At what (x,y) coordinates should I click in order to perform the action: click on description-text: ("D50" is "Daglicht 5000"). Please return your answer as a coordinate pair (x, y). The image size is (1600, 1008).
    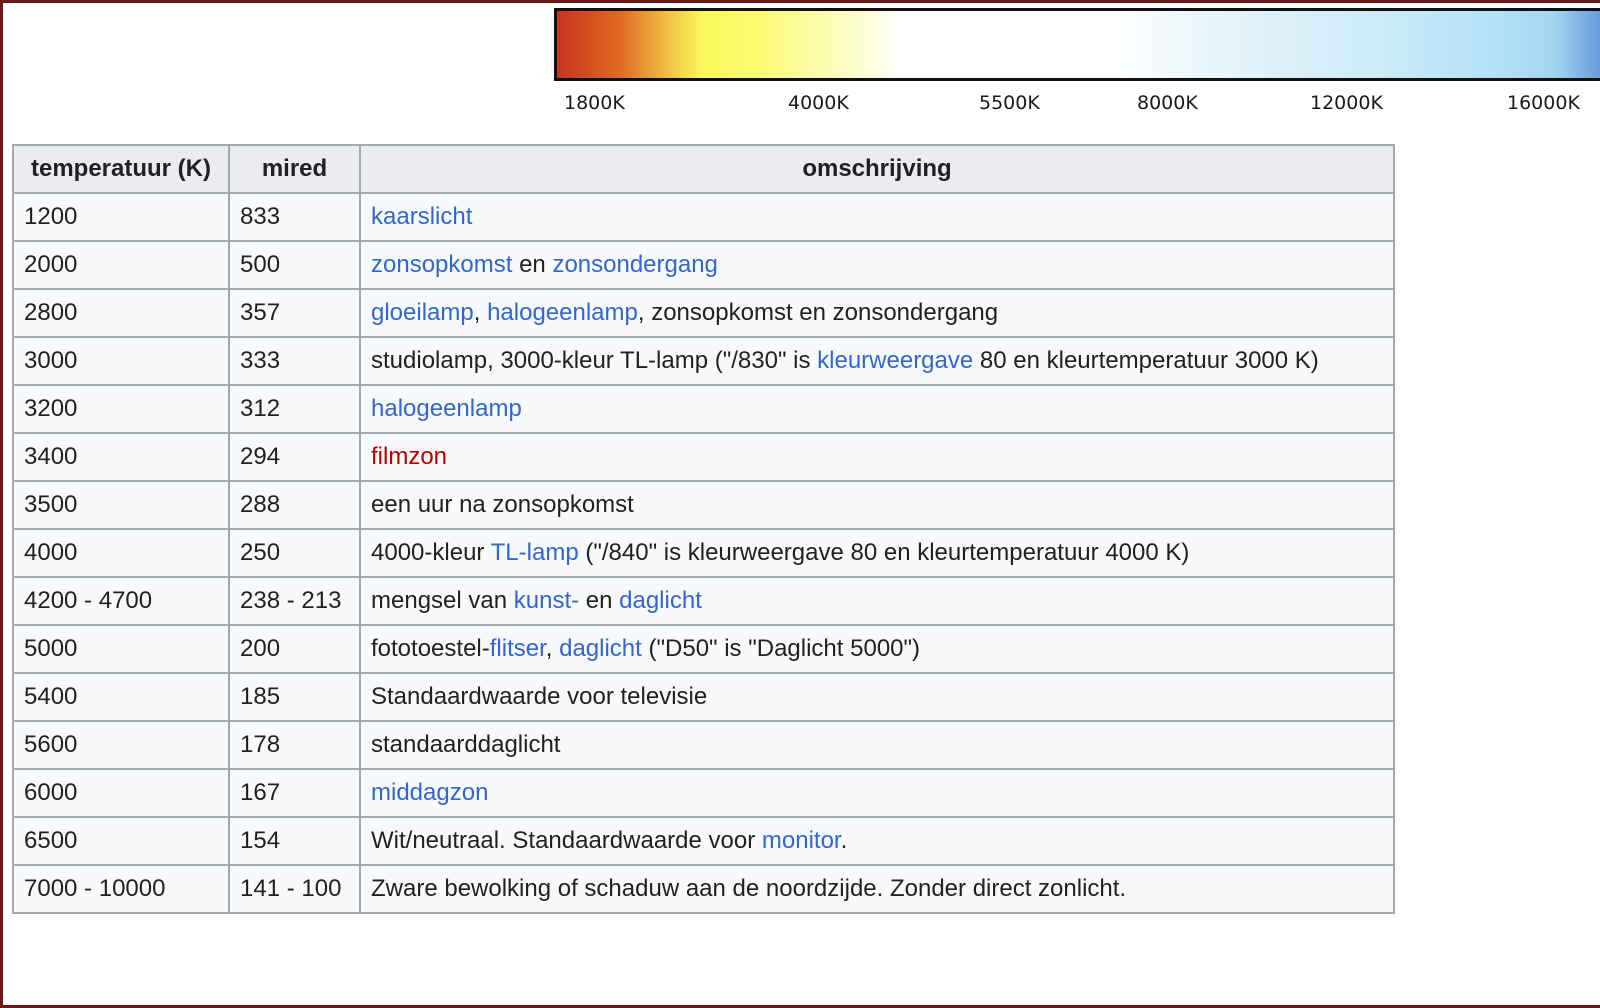
    Looking at the image, I should click on (781, 648).